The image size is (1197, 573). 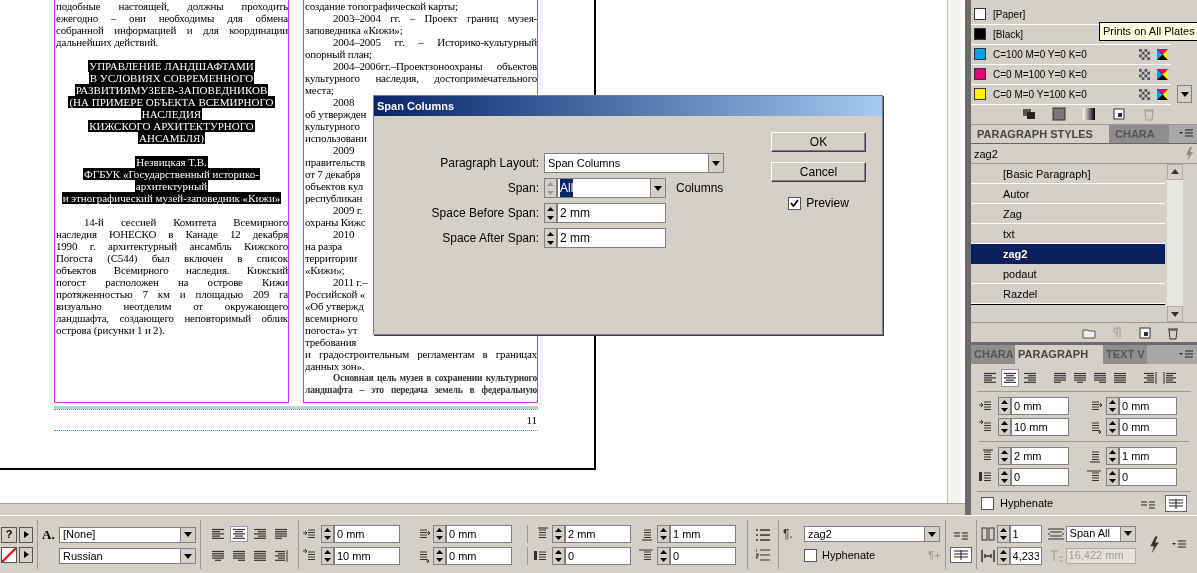 I want to click on checkbox-label: Preview, so click(x=827, y=203).